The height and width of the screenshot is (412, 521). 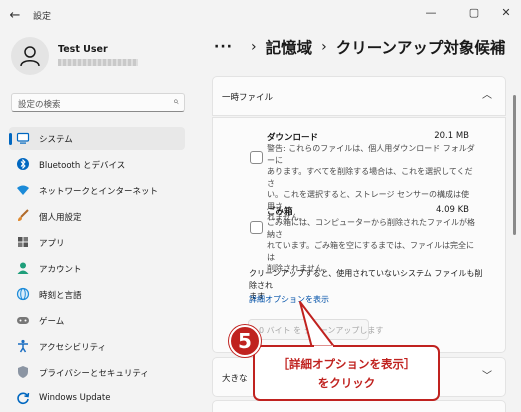 What do you see at coordinates (245, 341) in the screenshot?
I see `step-badge: 5` at bounding box center [245, 341].